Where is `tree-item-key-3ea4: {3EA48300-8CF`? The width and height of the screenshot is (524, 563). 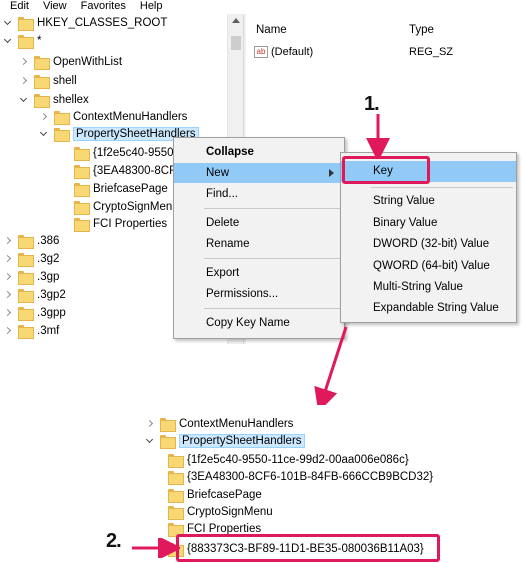 tree-item-key-3ea4: {3EA48300-8CF is located at coordinates (118, 171).